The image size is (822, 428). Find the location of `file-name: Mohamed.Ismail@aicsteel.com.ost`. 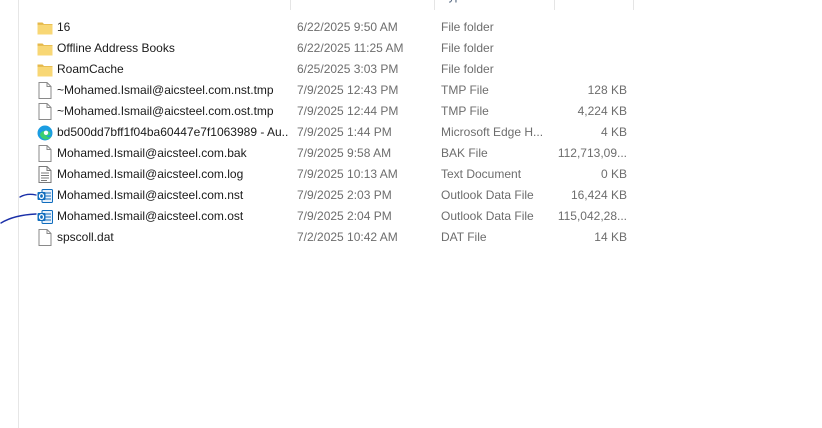

file-name: Mohamed.Ismail@aicsteel.com.ost is located at coordinates (150, 216).